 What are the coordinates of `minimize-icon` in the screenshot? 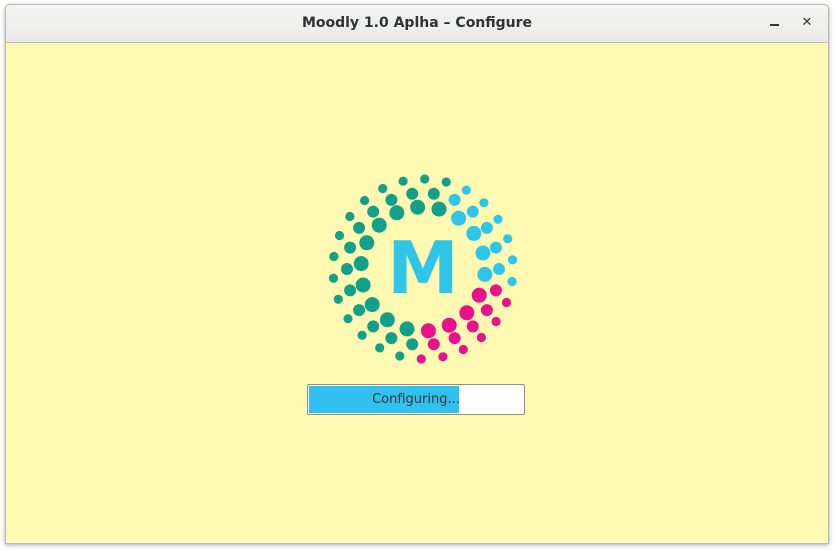 It's located at (774, 25).